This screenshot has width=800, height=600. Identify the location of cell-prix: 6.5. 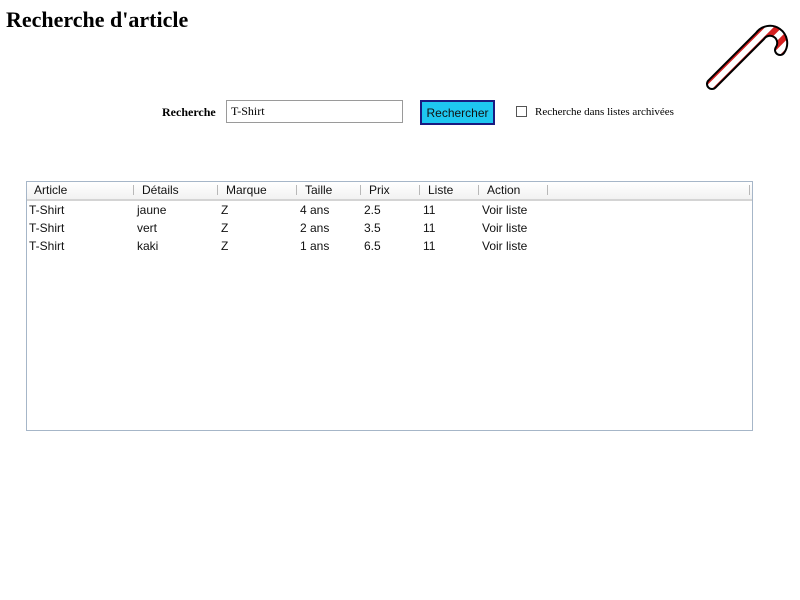
(372, 246).